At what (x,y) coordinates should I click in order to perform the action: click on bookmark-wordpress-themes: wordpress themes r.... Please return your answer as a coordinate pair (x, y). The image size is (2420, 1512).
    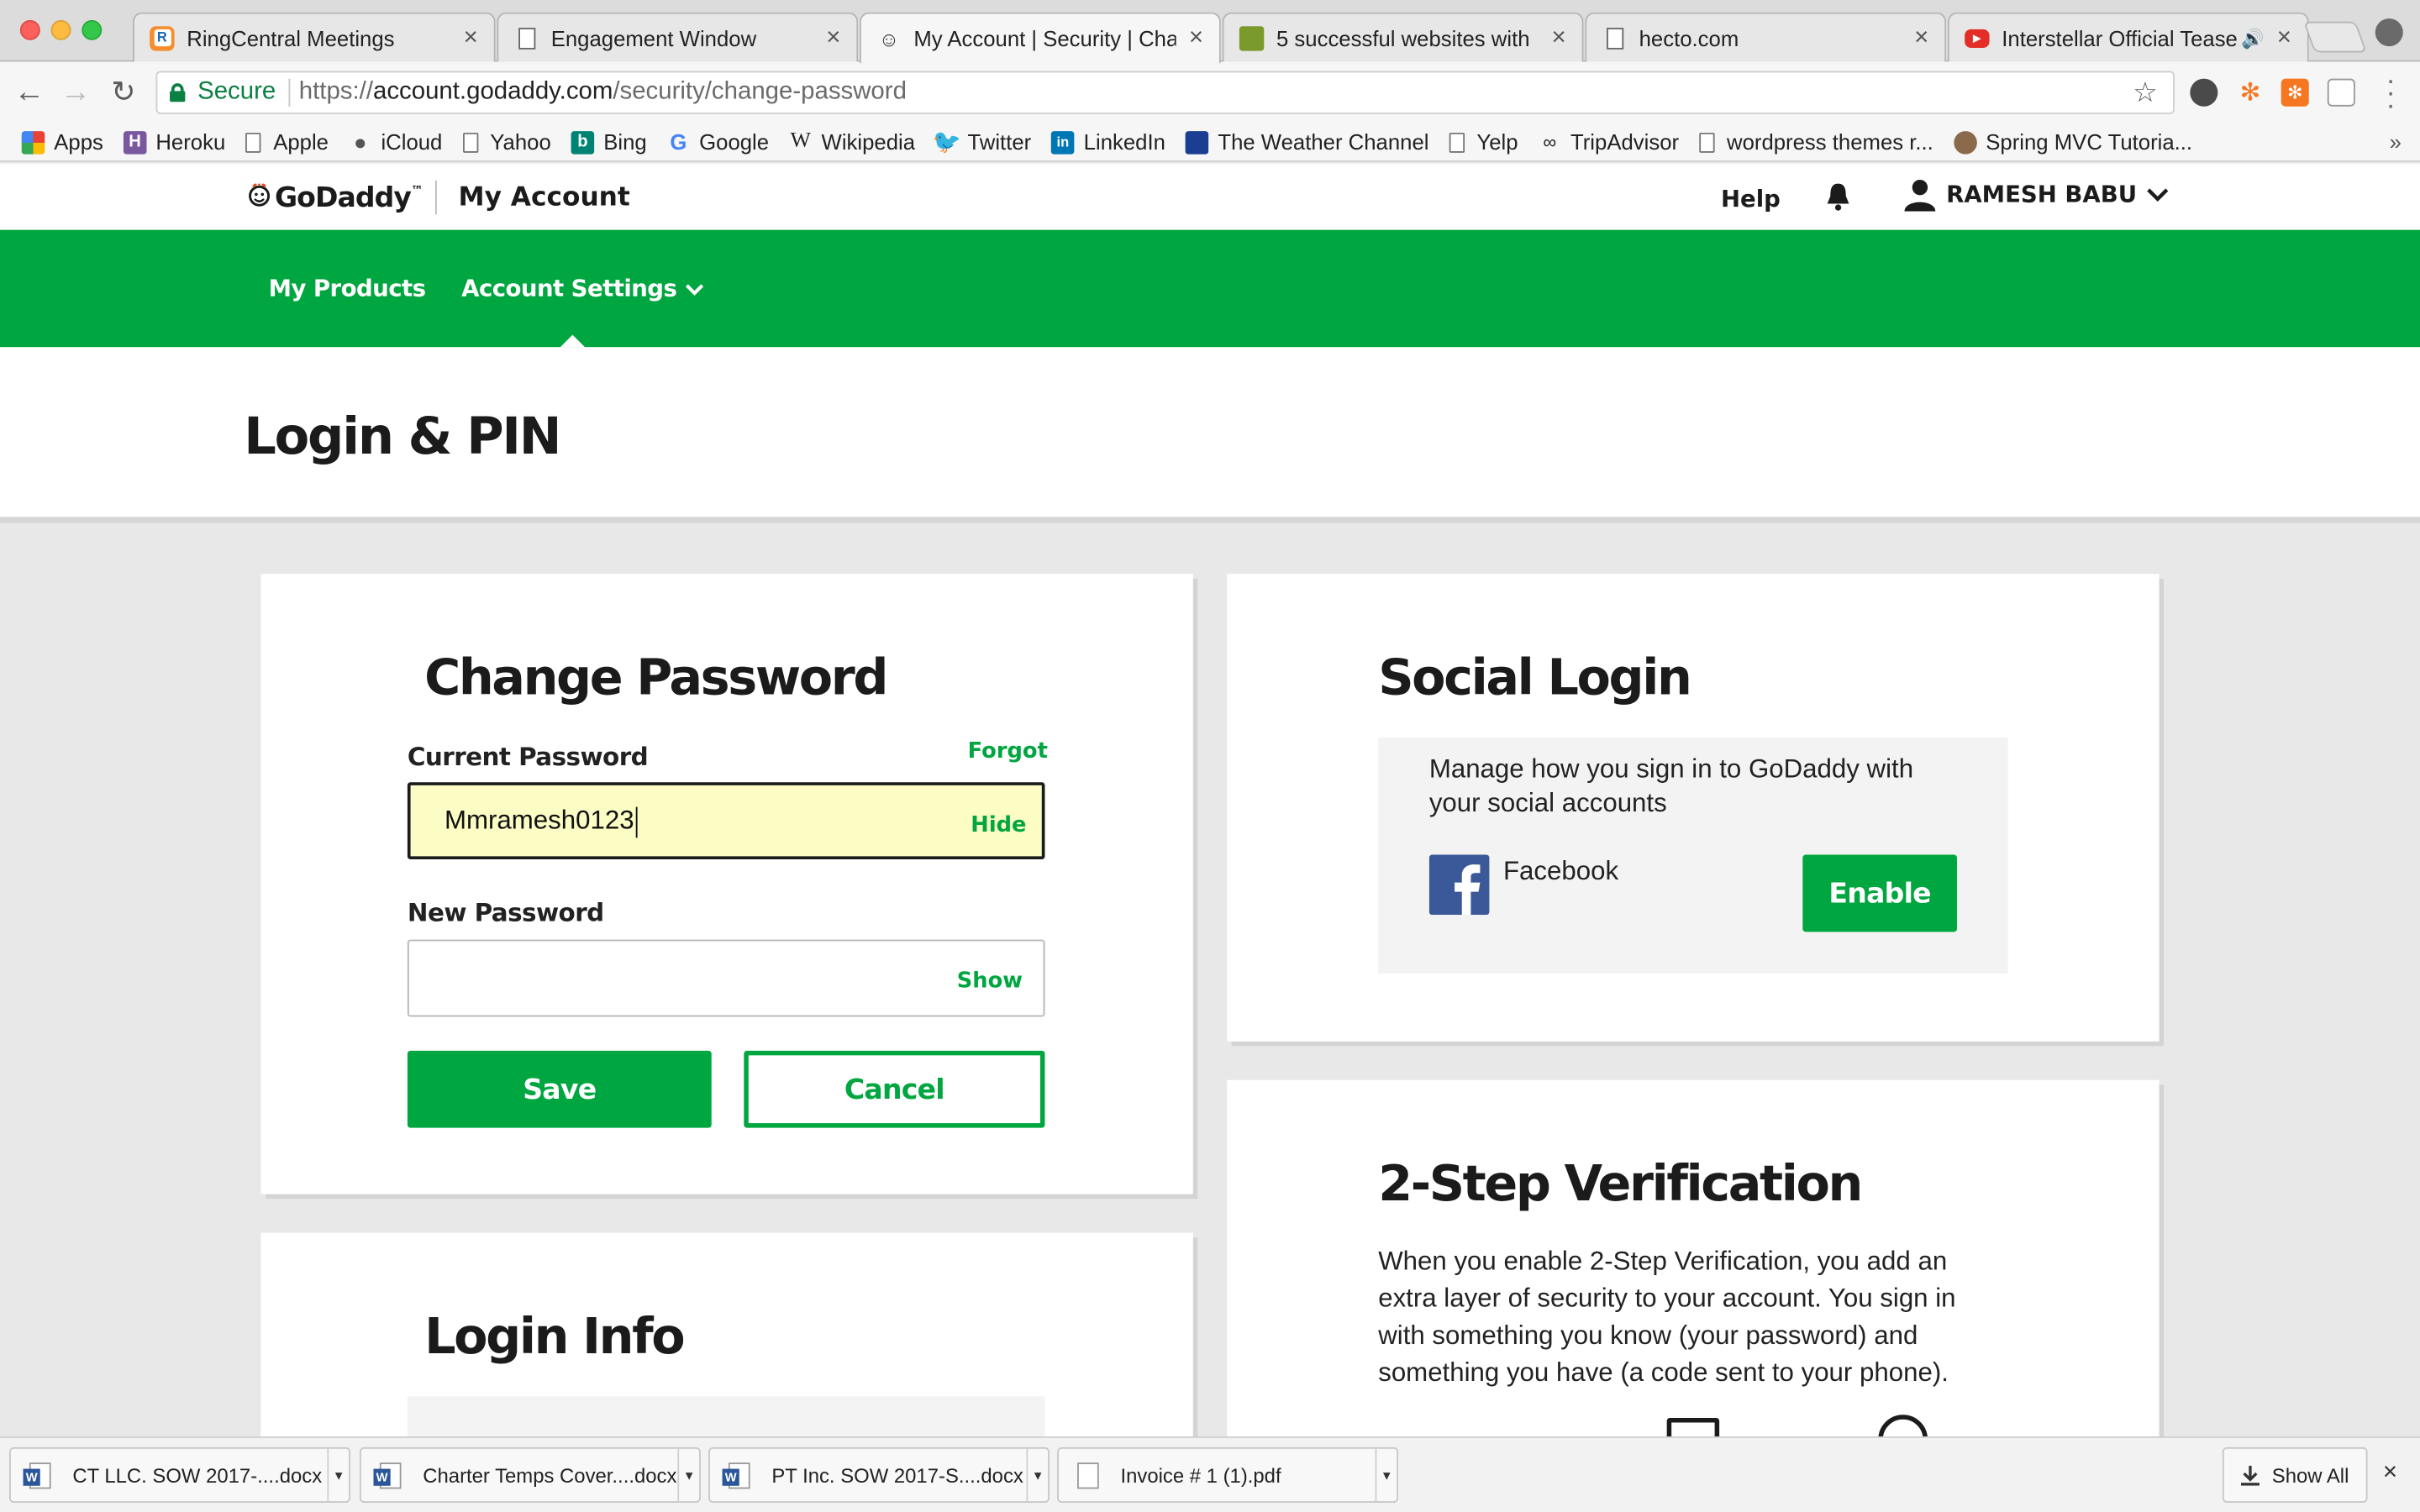
    Looking at the image, I should click on (1815, 142).